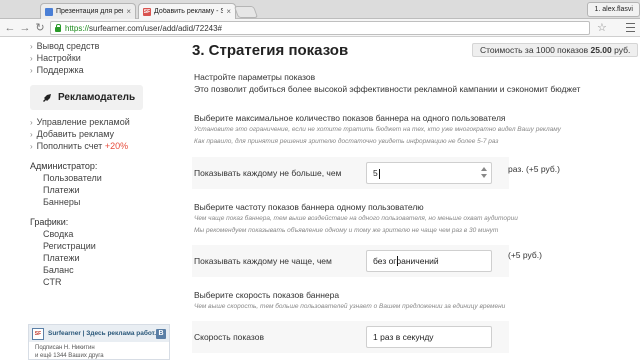 The height and width of the screenshot is (360, 640). What do you see at coordinates (255, 77) in the screenshot?
I see `intro-line-1: Настройте параметры показов` at bounding box center [255, 77].